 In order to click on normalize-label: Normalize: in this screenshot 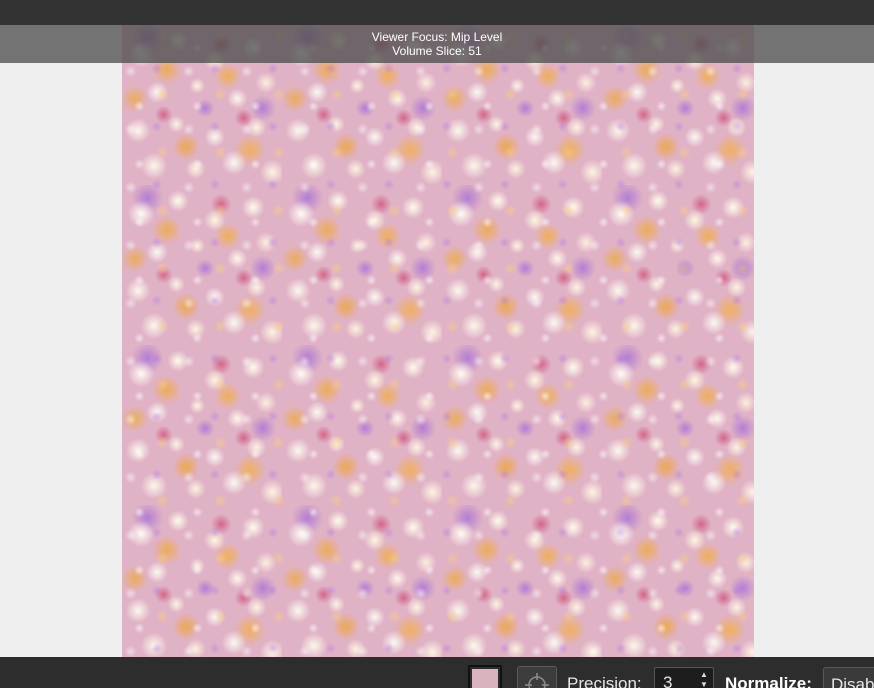, I will do `click(768, 681)`.